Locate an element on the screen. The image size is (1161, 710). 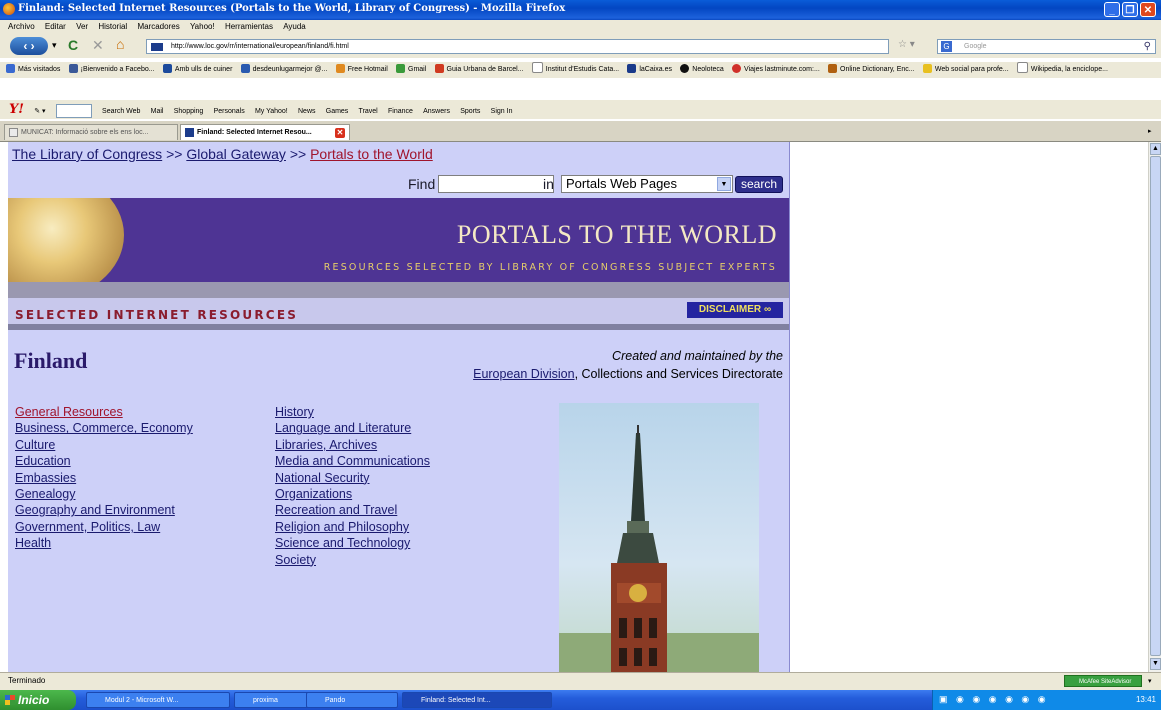
menu-archivo: Archivo is located at coordinates (21, 27).